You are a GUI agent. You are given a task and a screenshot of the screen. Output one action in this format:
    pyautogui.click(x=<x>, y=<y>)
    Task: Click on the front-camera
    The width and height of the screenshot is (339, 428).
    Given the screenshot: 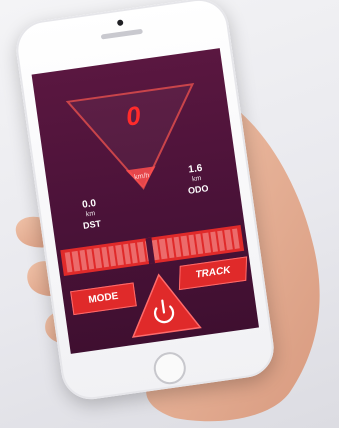 What is the action you would take?
    pyautogui.click(x=120, y=23)
    